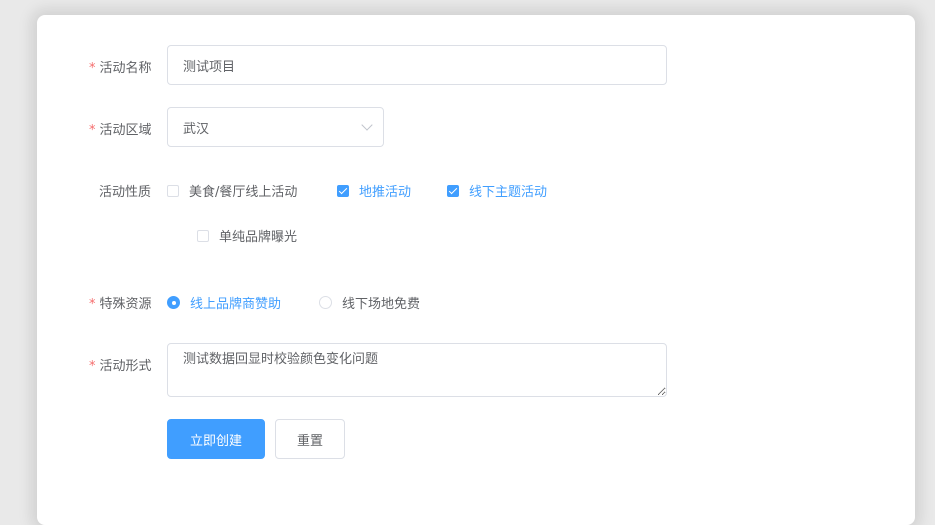  What do you see at coordinates (310, 439) in the screenshot?
I see `reset-button: 重置` at bounding box center [310, 439].